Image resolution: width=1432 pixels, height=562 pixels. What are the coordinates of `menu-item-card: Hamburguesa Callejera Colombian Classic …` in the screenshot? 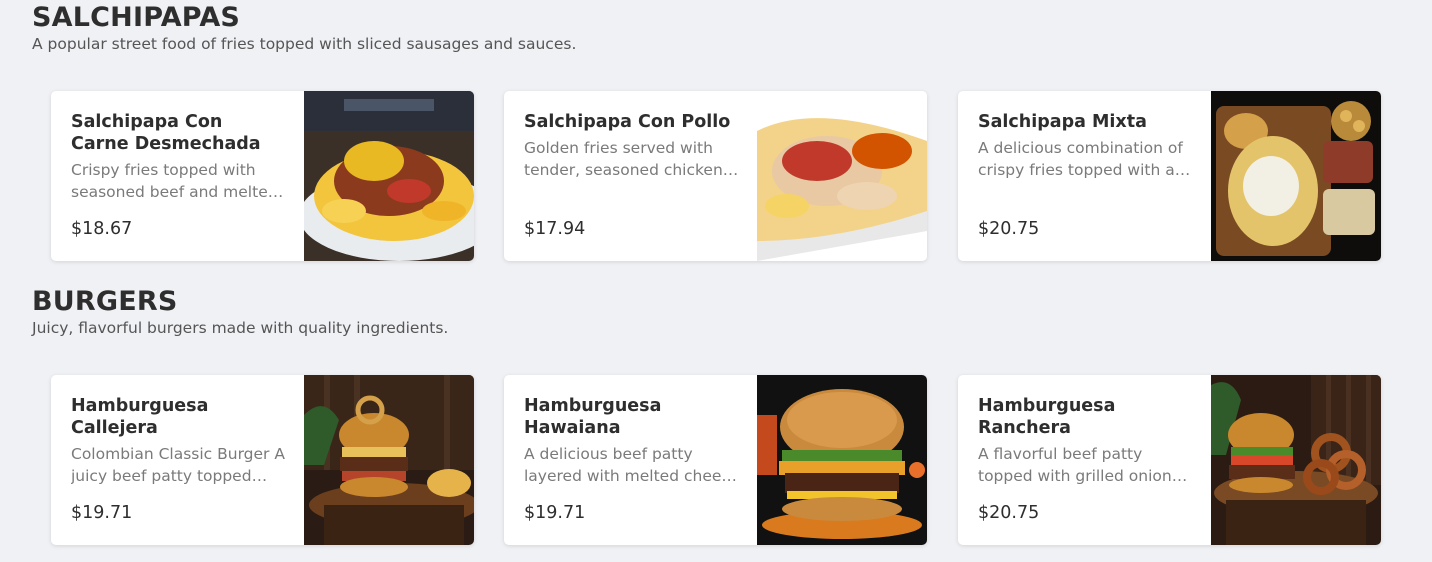 It's located at (262, 460).